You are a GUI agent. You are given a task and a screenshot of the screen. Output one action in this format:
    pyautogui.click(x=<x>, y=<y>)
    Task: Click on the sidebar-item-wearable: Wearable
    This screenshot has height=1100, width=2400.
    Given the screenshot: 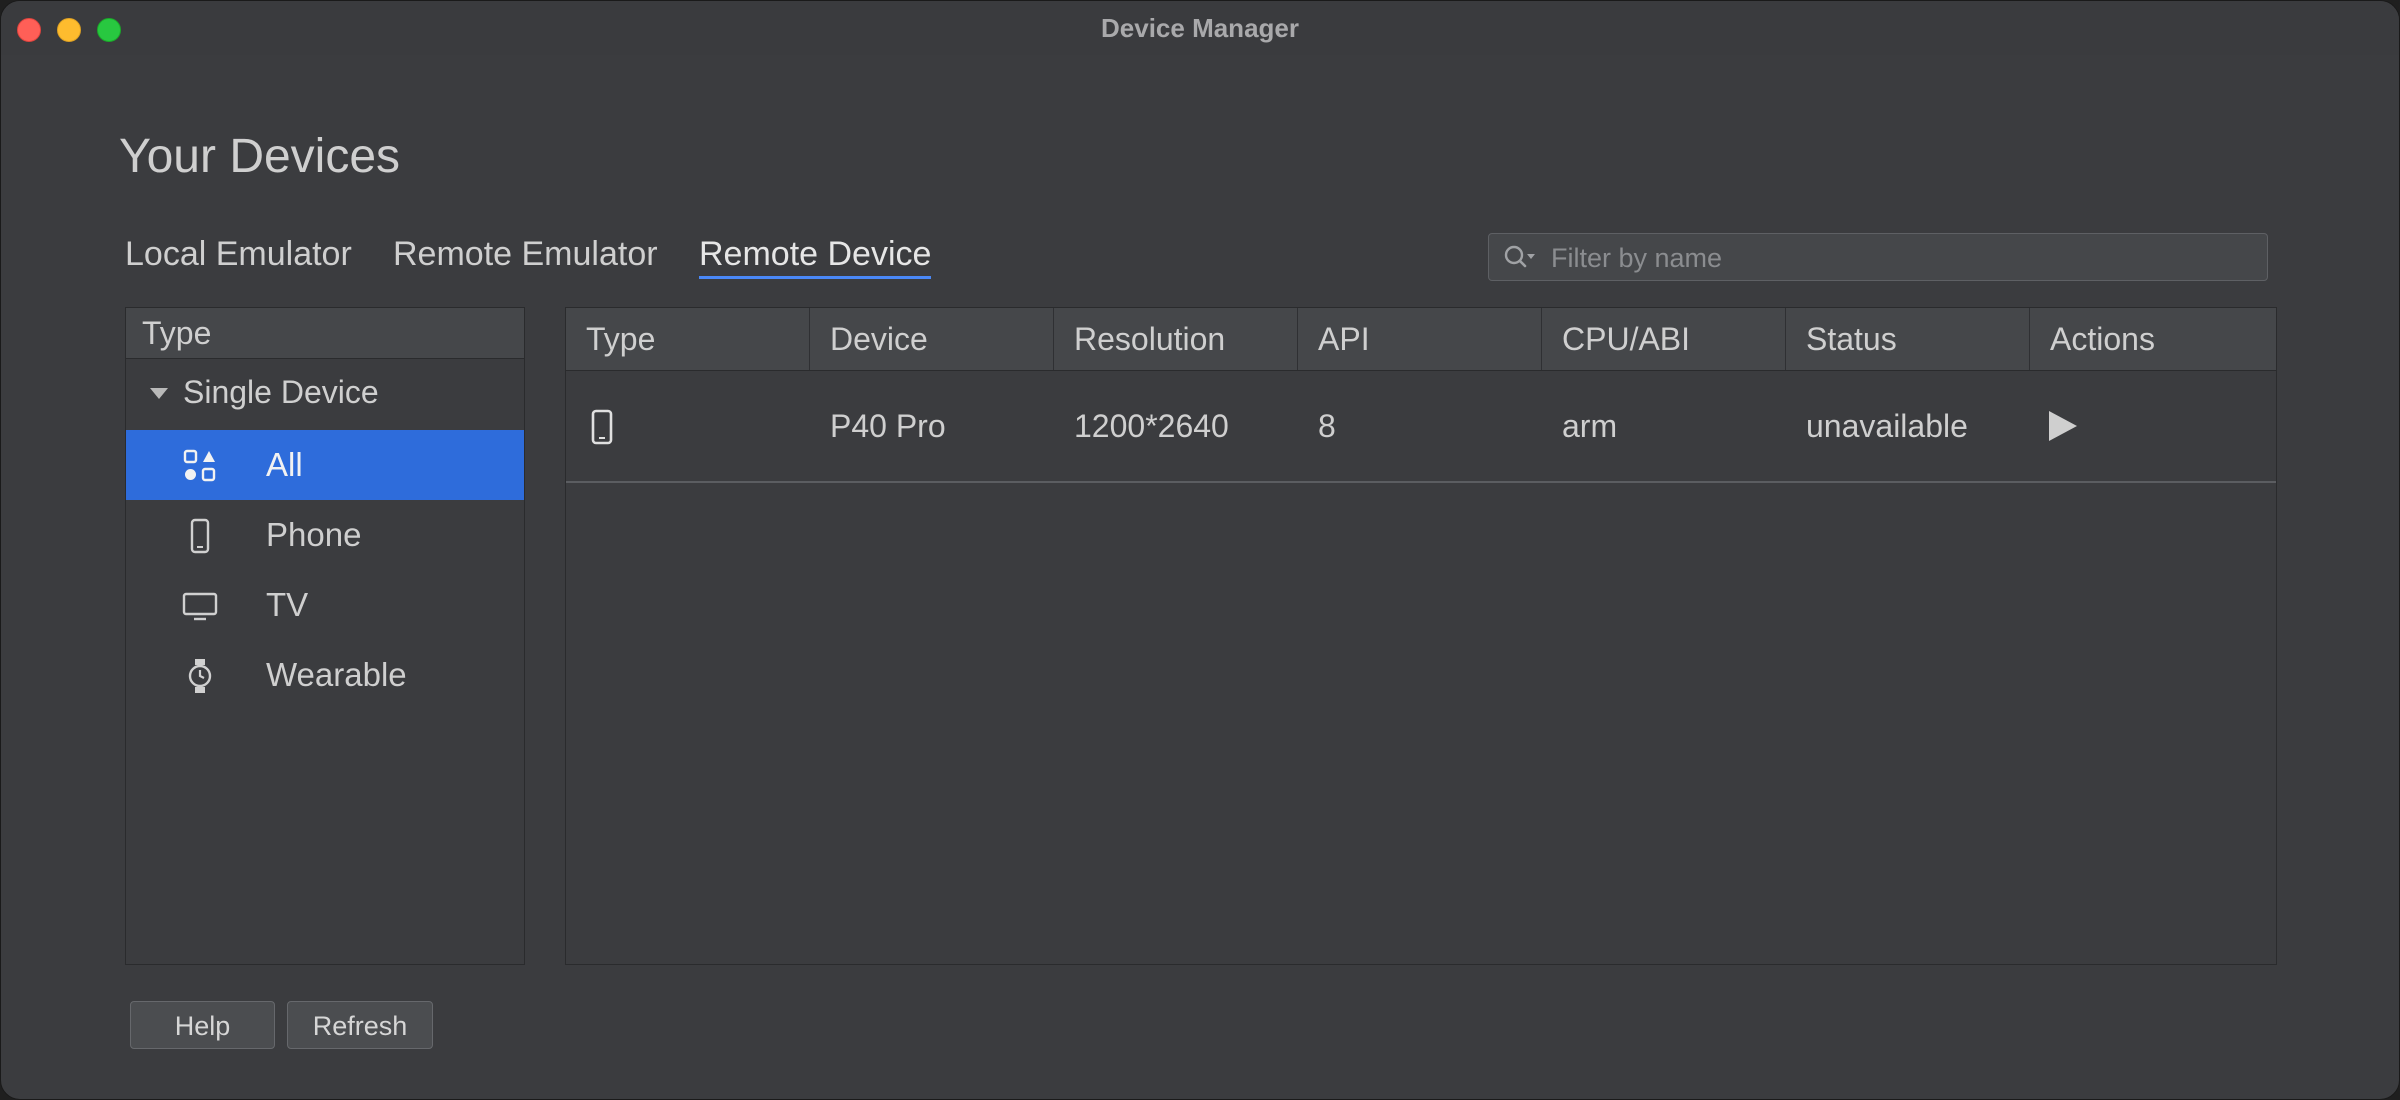 What is the action you would take?
    pyautogui.click(x=325, y=675)
    